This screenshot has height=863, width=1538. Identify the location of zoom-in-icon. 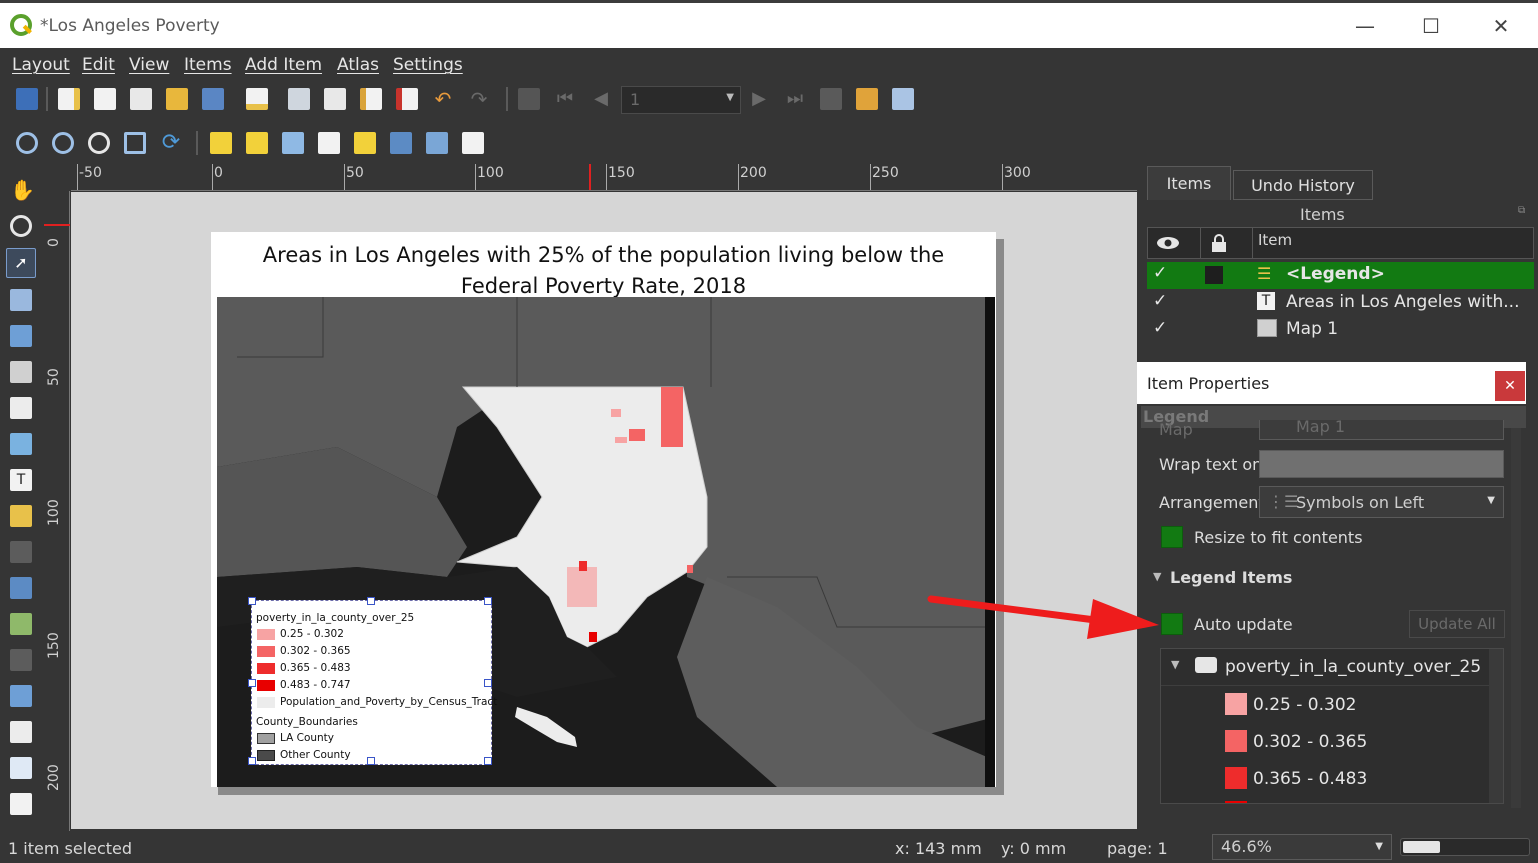
(27, 143).